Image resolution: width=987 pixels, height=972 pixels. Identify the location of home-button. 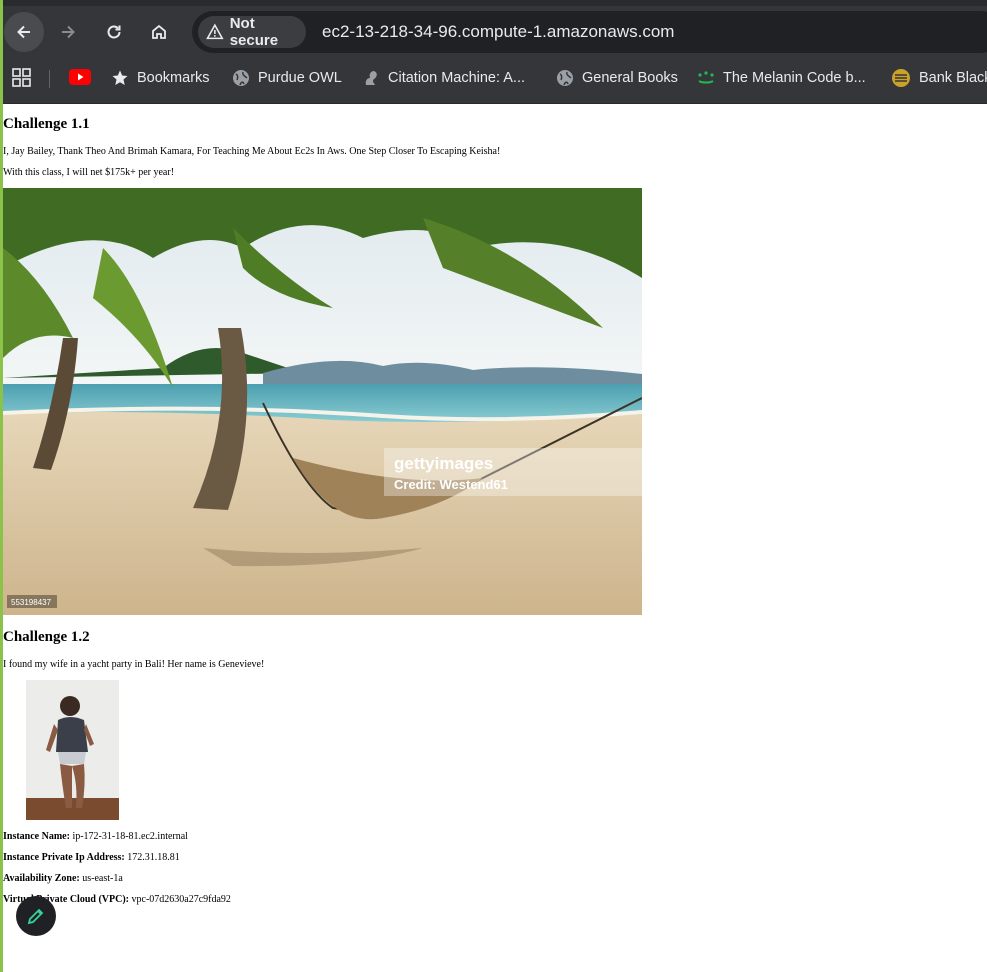
(159, 32).